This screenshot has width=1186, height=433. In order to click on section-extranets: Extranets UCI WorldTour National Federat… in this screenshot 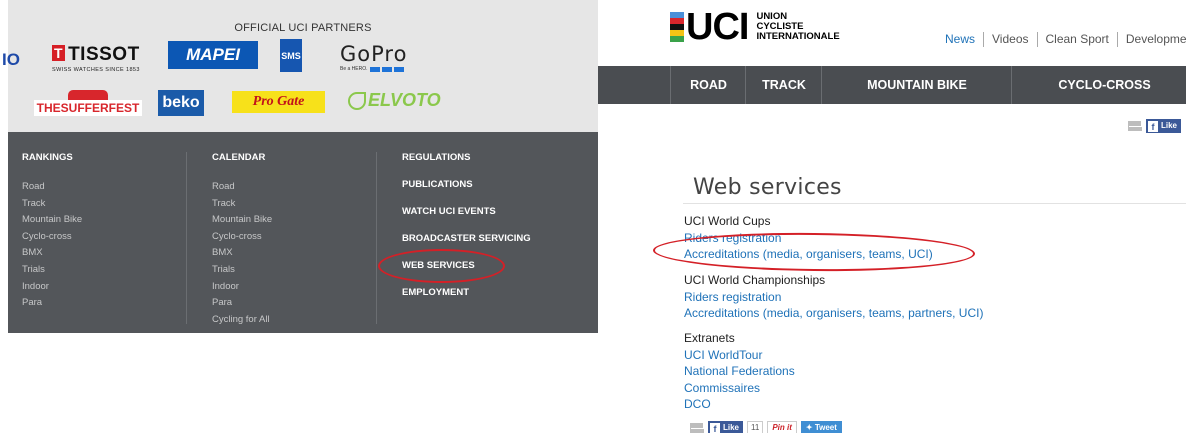, I will do `click(739, 371)`.